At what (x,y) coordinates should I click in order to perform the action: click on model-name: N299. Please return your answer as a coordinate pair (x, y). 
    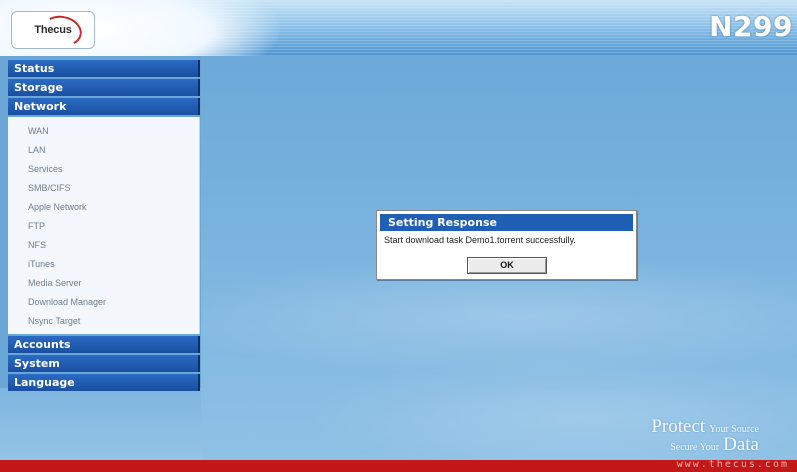
    Looking at the image, I should click on (751, 26).